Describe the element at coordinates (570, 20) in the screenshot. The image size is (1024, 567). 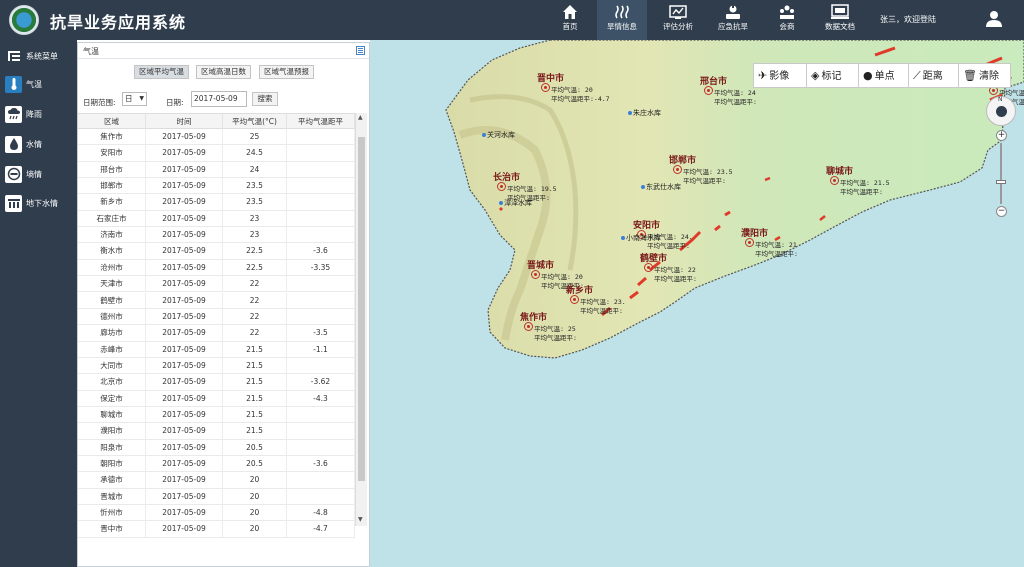
I see `nav-home: 首页` at that location.